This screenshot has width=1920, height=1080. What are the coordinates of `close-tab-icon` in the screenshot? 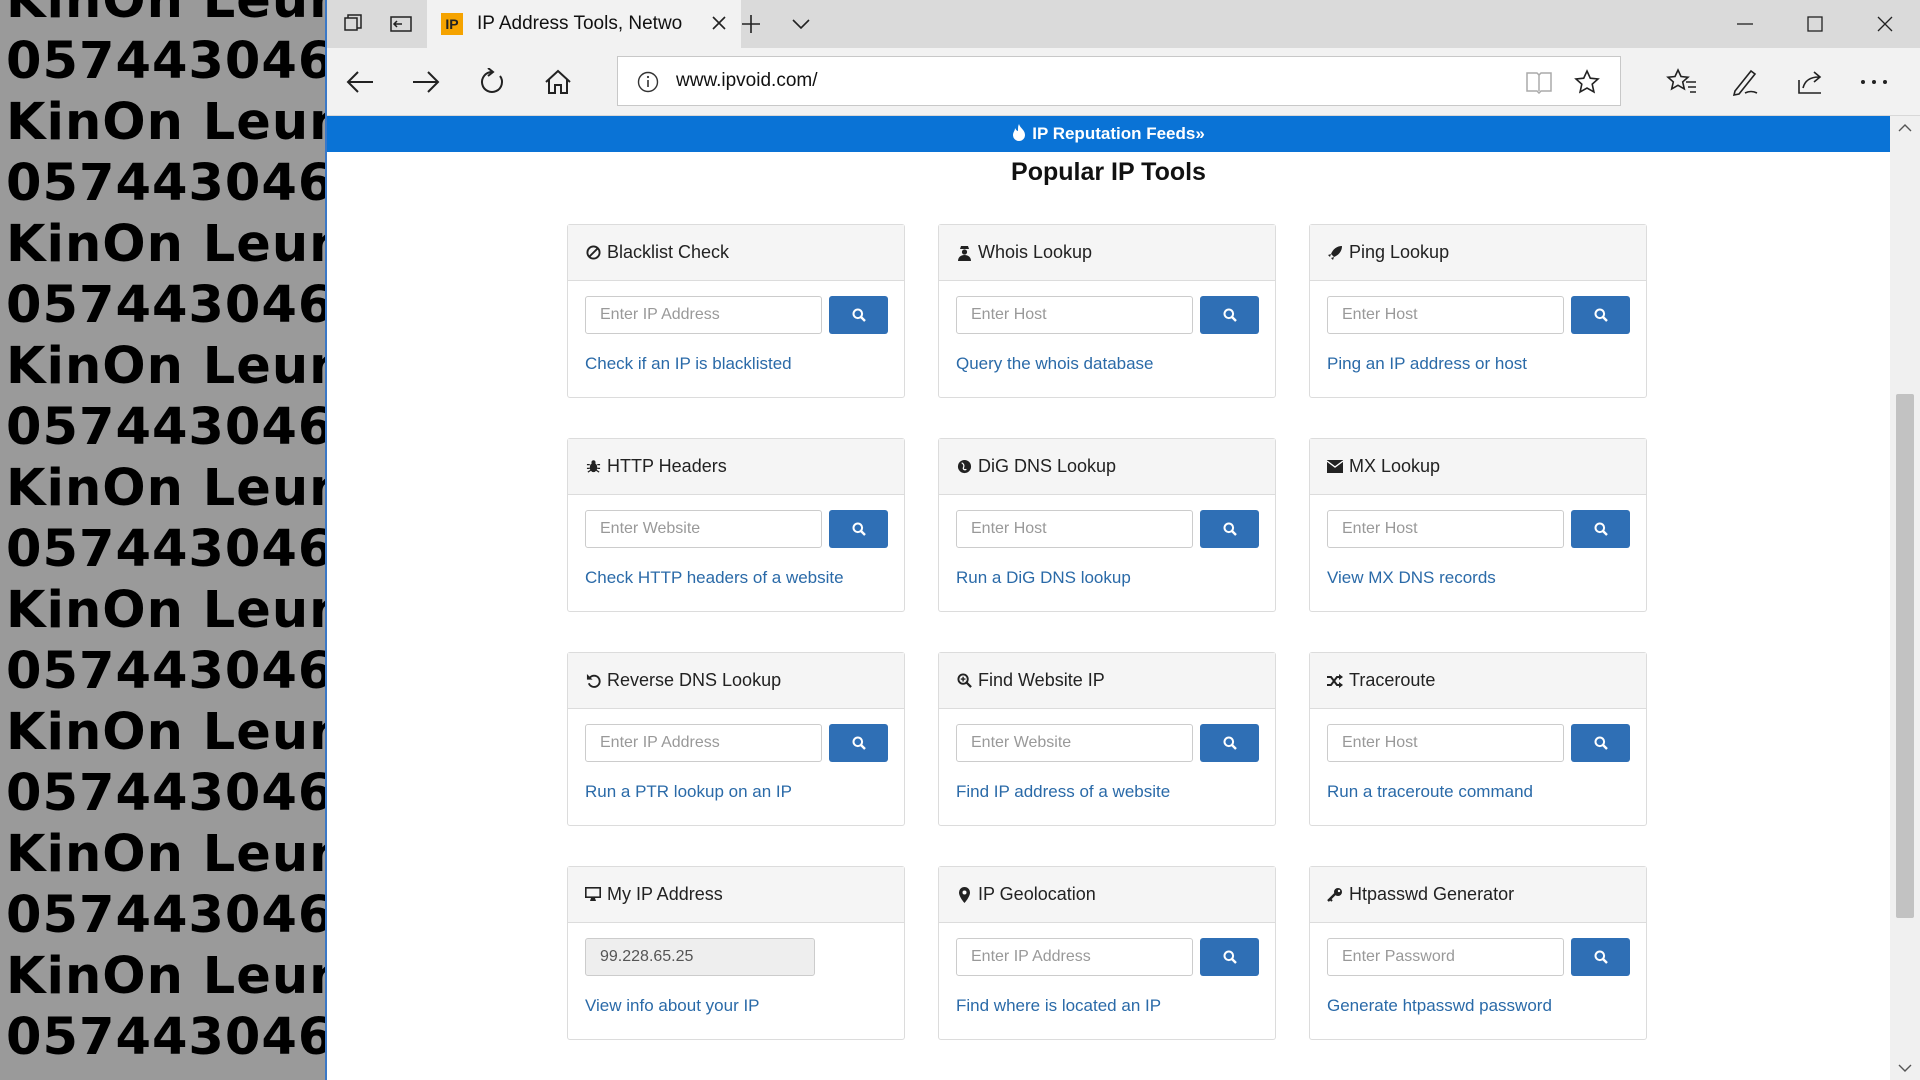 It's located at (719, 23).